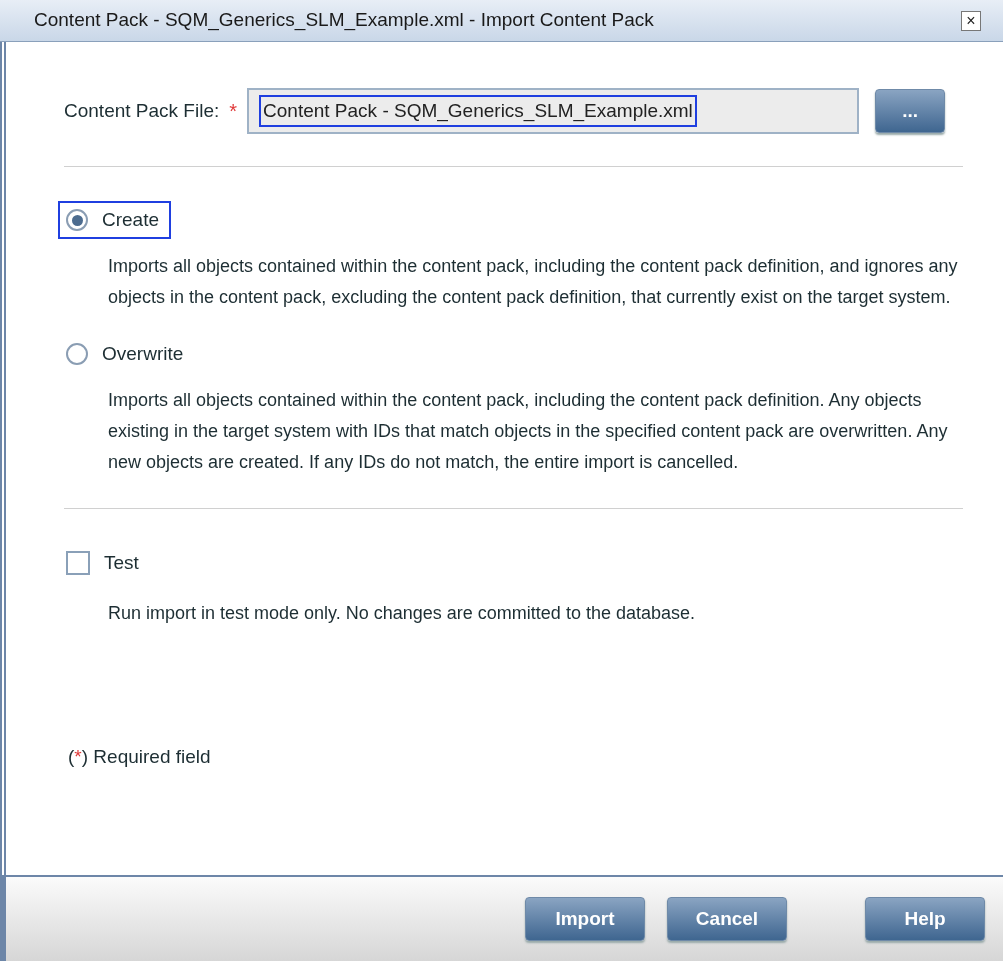 This screenshot has height=961, width=1003. What do you see at coordinates (146, 757) in the screenshot?
I see `required-note: ) Required field` at bounding box center [146, 757].